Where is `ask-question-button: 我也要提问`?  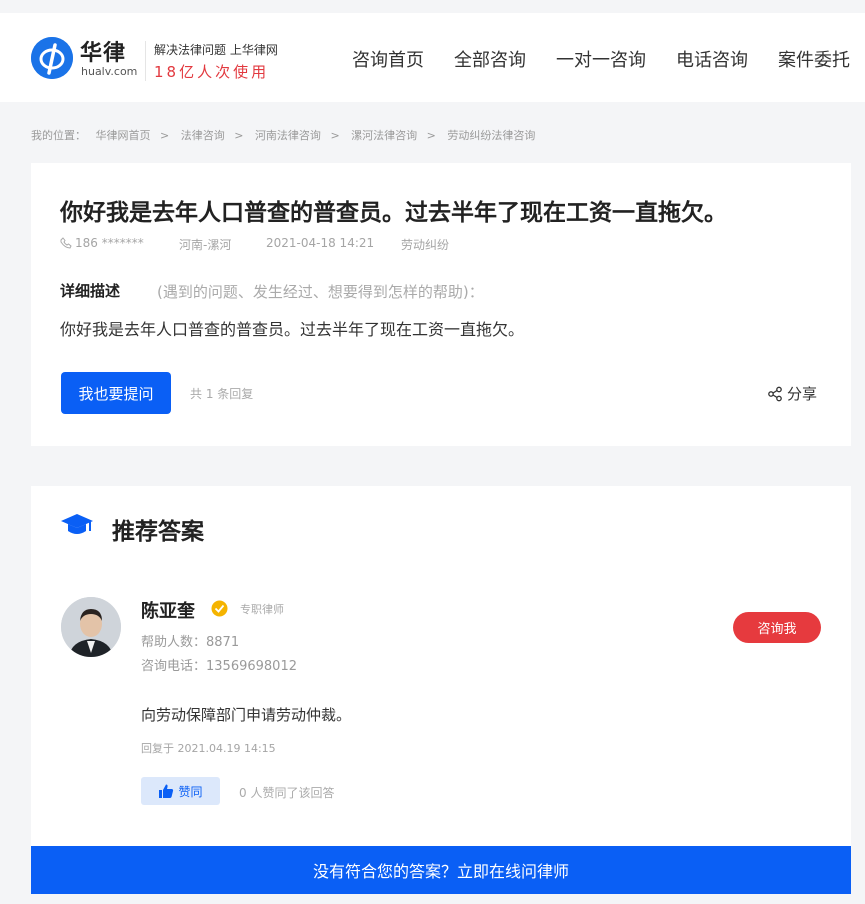 ask-question-button: 我也要提问 is located at coordinates (116, 393).